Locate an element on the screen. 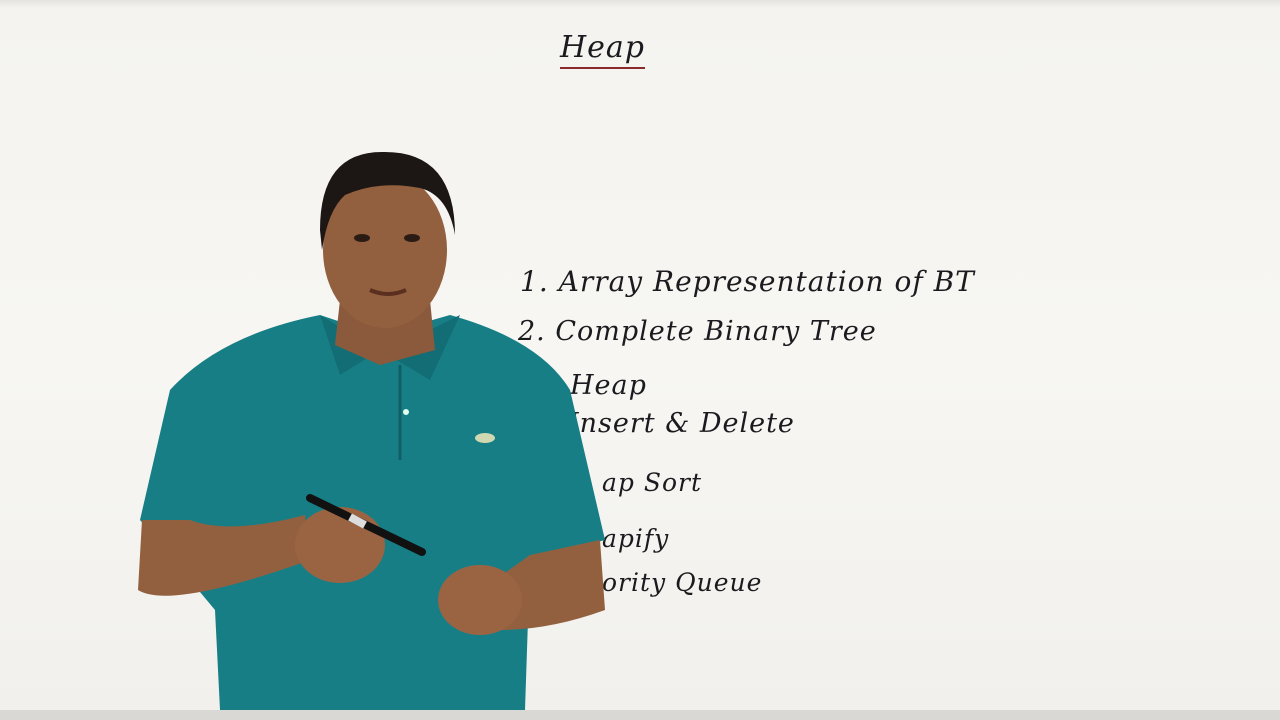  shirt-logo is located at coordinates (485, 438).